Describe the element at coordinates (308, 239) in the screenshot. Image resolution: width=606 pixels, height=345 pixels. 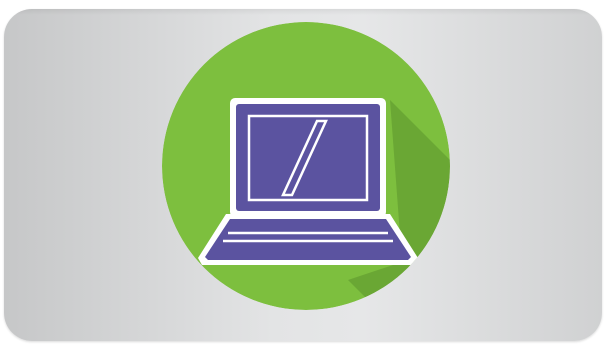
I see `keyboard-base` at that location.